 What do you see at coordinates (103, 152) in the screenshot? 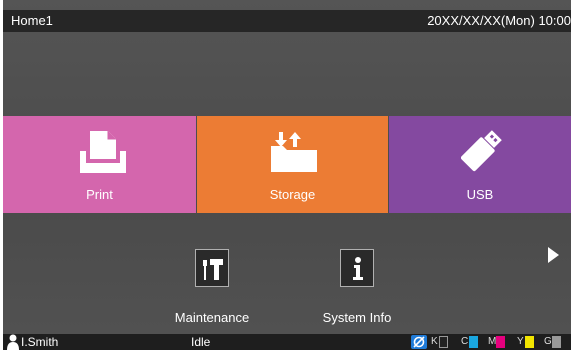
I see `print-icon` at bounding box center [103, 152].